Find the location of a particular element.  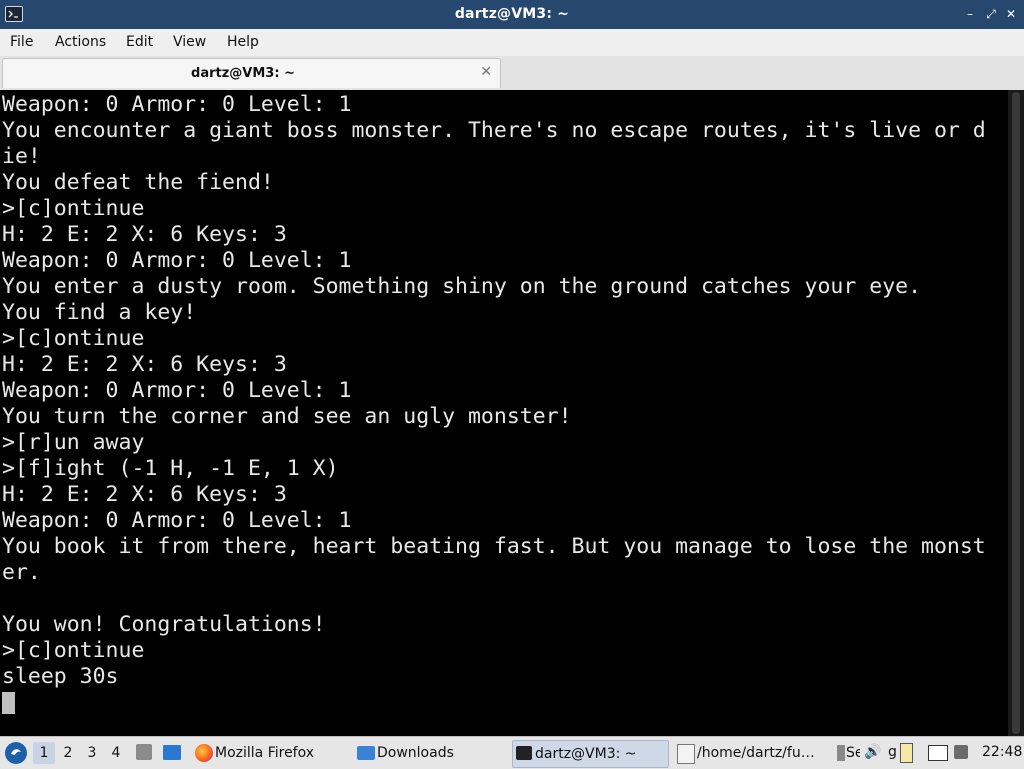

tab-terminal: dartz@VM3: ~ ✕ is located at coordinates (251, 73).